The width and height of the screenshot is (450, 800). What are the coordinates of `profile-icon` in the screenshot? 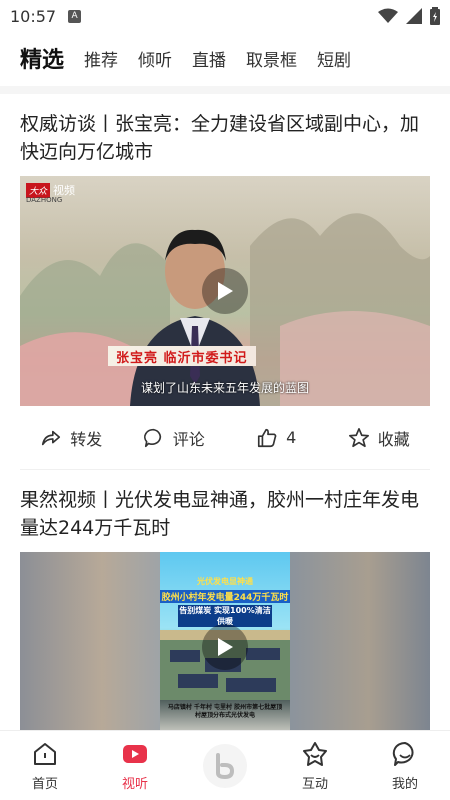 It's located at (403, 753).